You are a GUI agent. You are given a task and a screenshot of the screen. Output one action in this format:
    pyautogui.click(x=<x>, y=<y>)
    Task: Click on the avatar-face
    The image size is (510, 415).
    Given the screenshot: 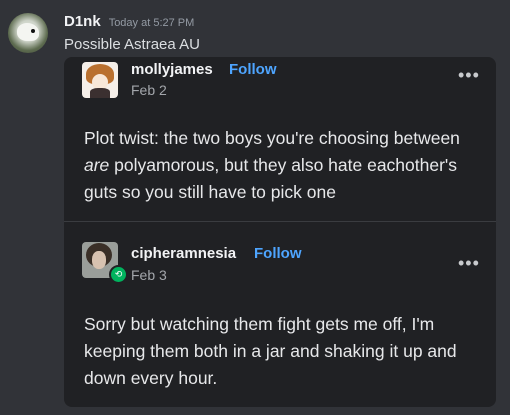 What is the action you would take?
    pyautogui.click(x=99, y=260)
    